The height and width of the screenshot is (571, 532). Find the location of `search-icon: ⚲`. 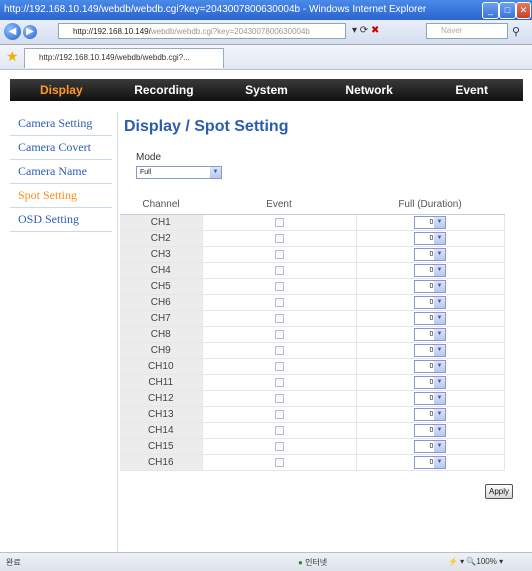

search-icon: ⚲ is located at coordinates (516, 31).